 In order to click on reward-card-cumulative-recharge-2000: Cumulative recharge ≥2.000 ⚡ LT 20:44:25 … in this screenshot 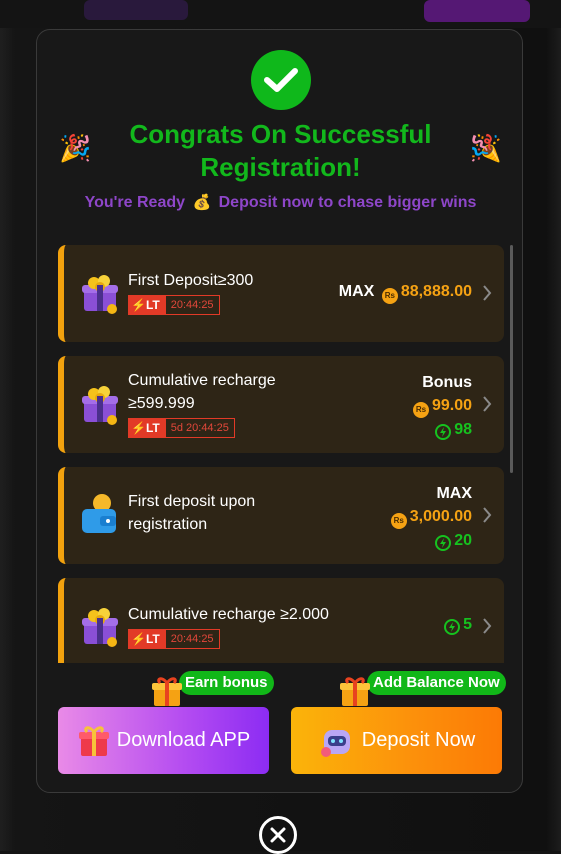, I will do `click(281, 620)`.